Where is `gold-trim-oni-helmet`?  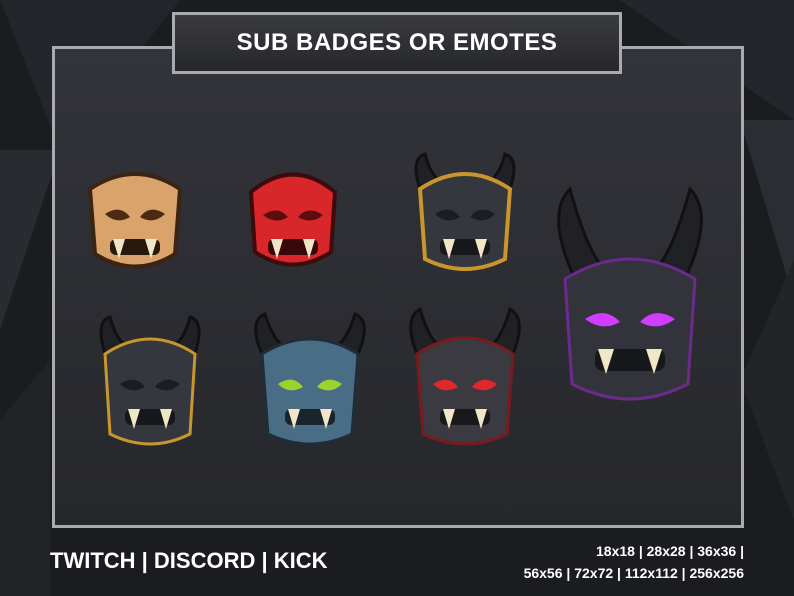 gold-trim-oni-helmet is located at coordinates (465, 211).